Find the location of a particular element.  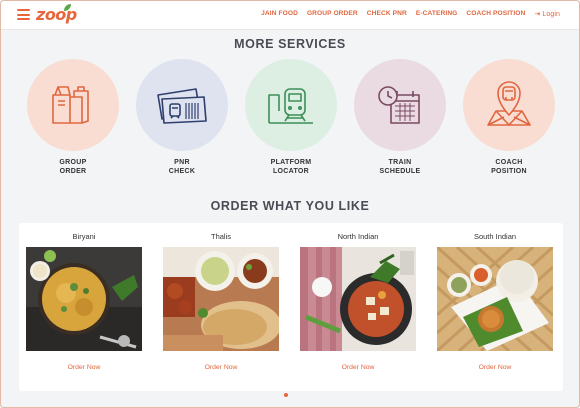

train-schedule-icon is located at coordinates (399, 105).